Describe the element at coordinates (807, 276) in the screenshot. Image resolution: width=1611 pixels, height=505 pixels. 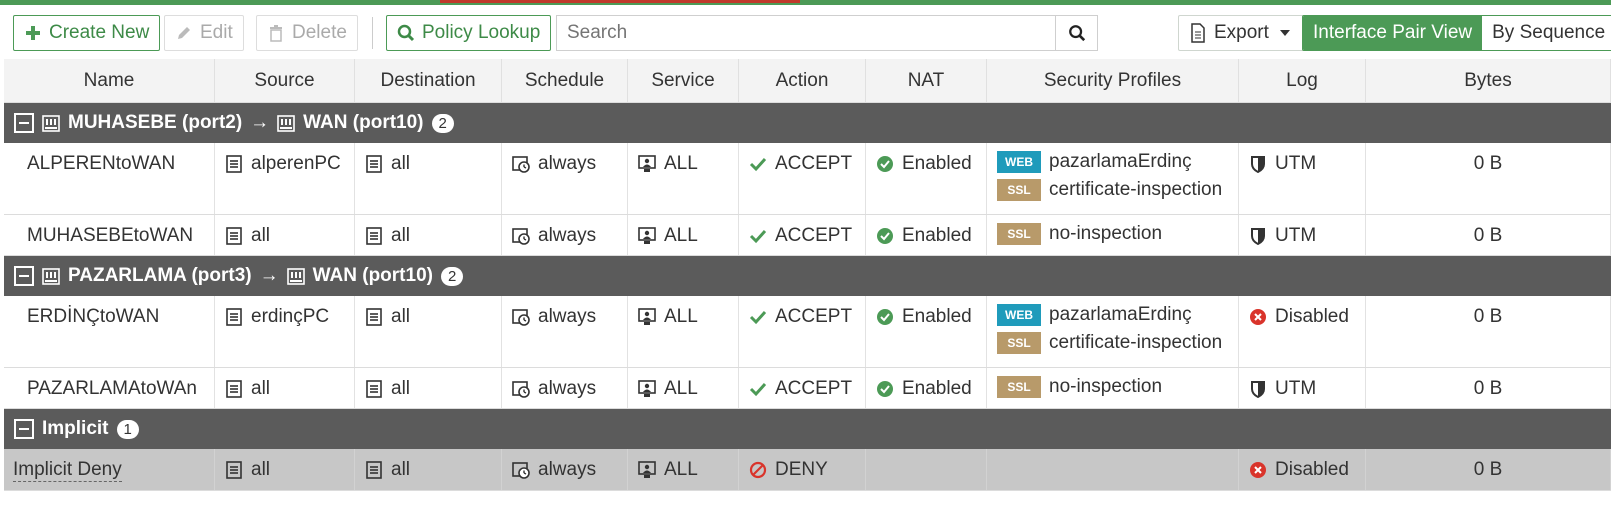
I see `group-header: PAZARLAMA (port3) → WAN (port10) 2` at that location.